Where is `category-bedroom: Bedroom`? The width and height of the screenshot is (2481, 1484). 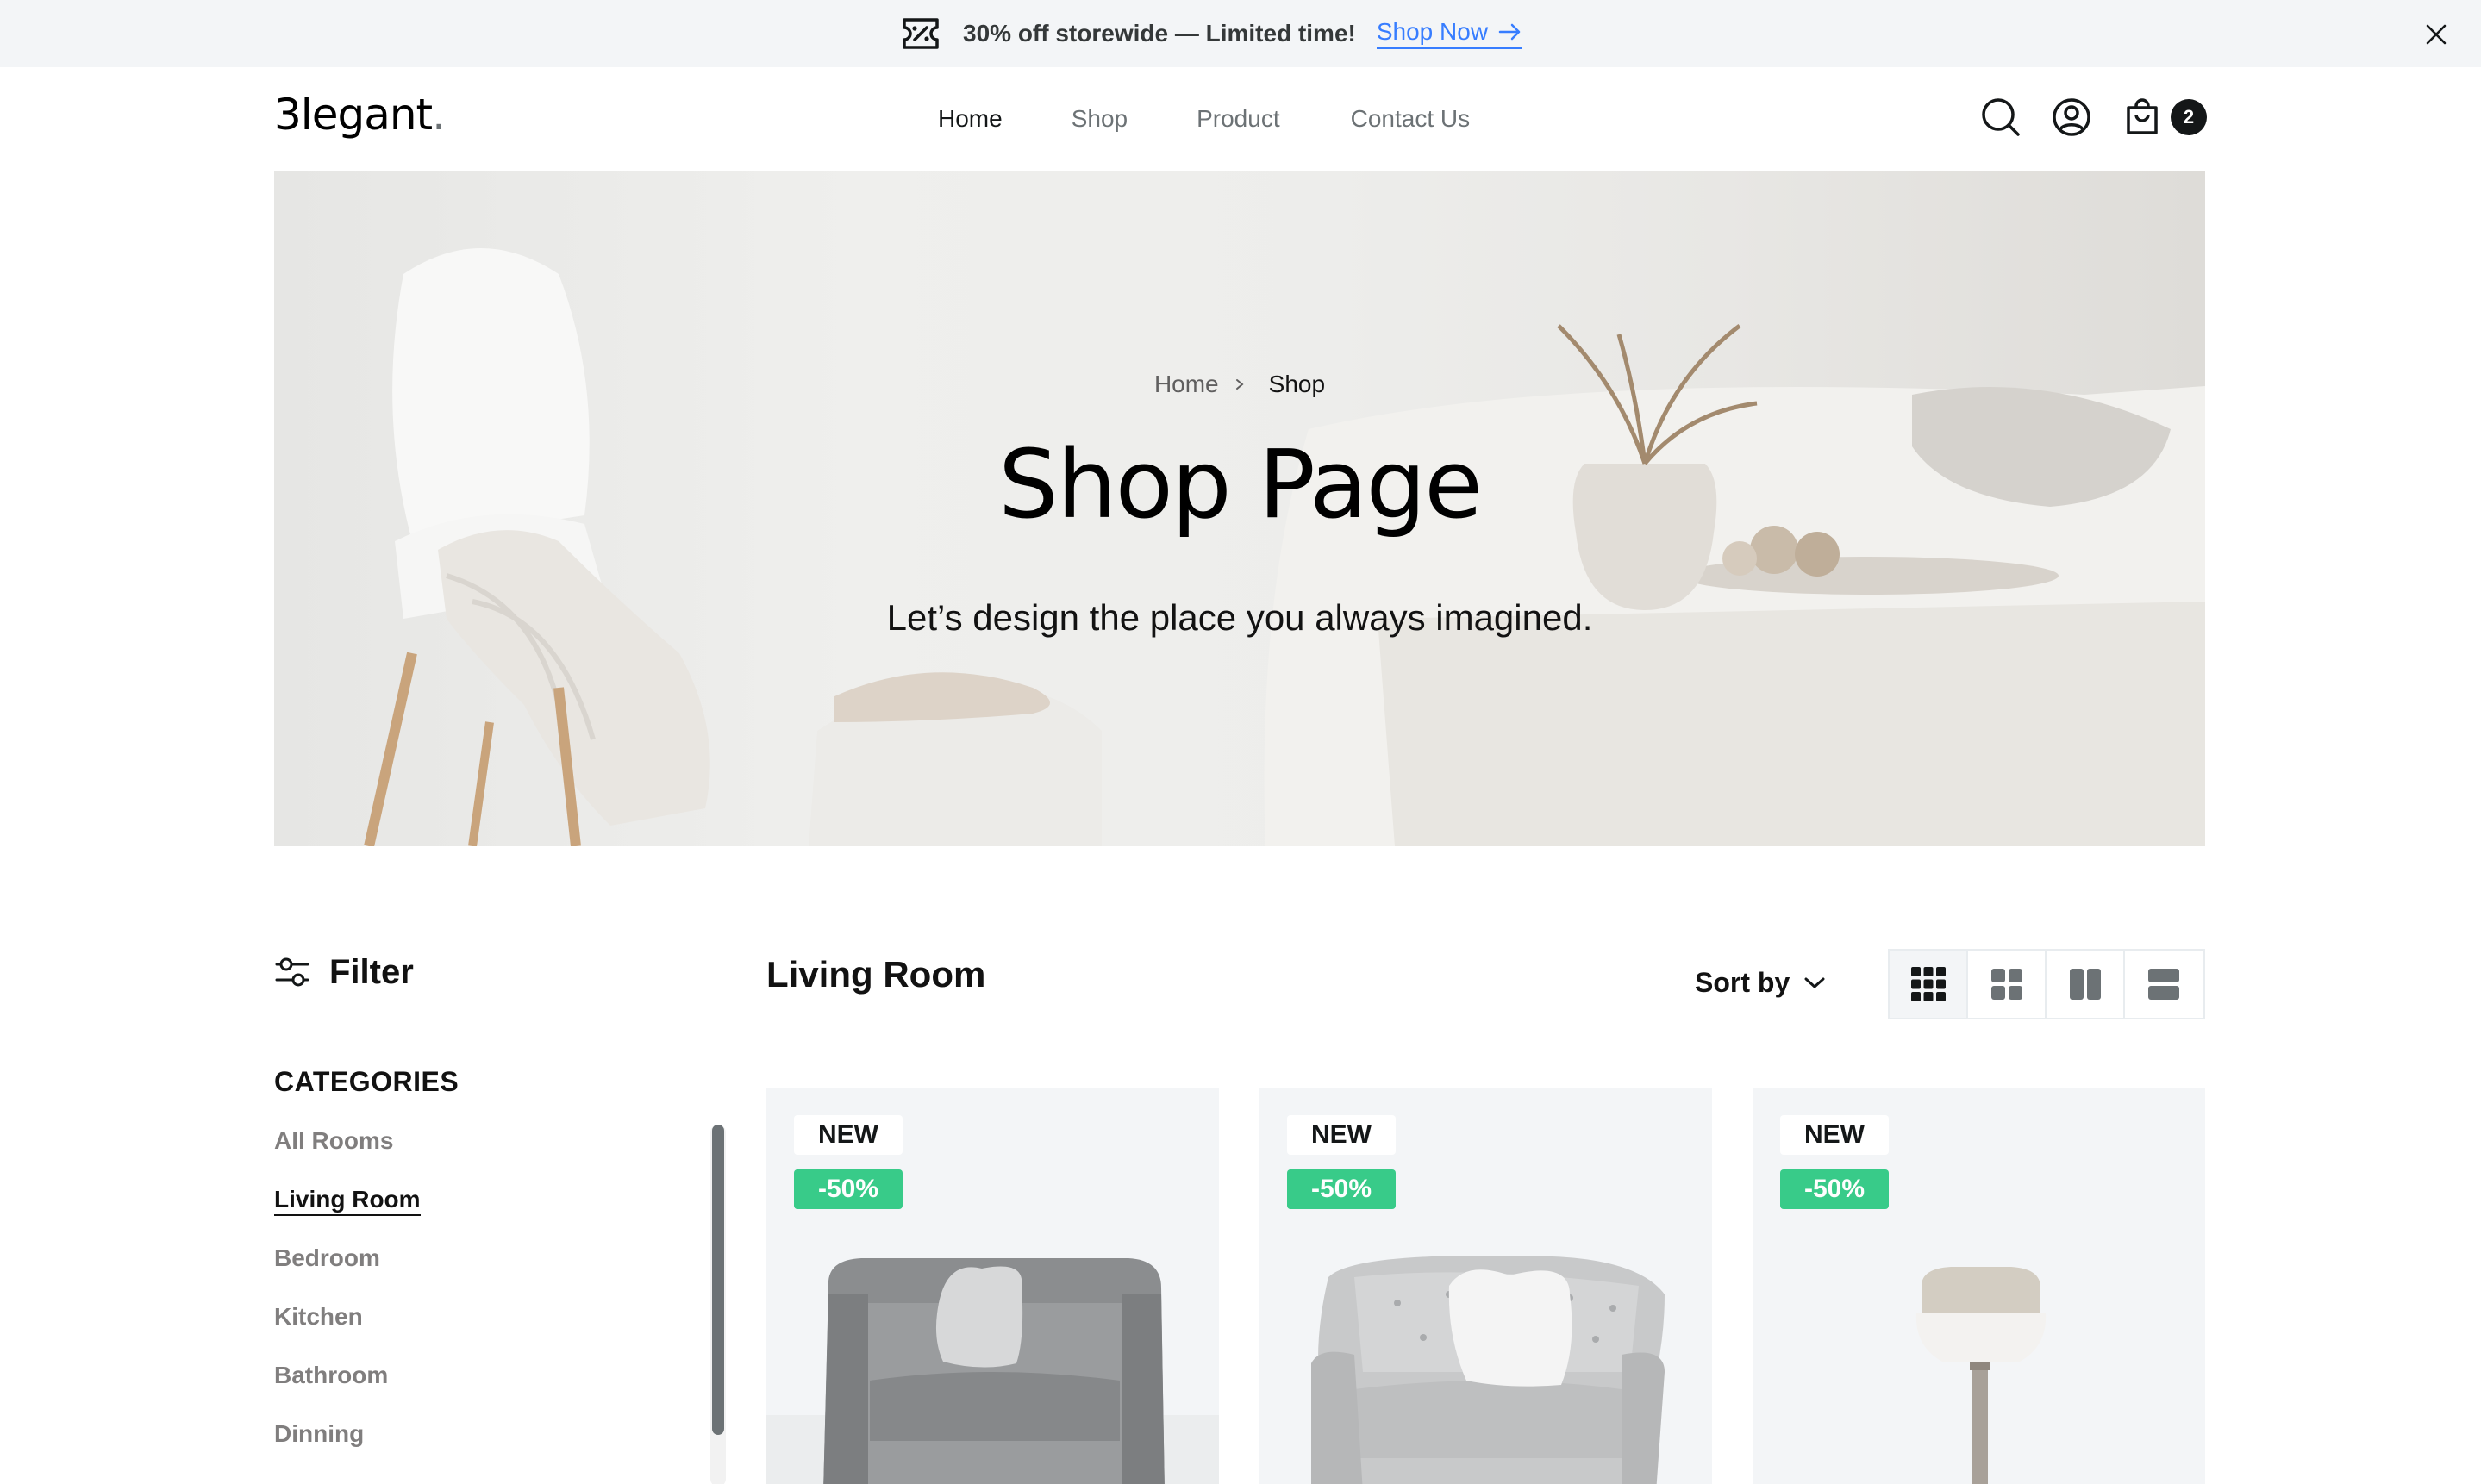 category-bedroom: Bedroom is located at coordinates (347, 1274).